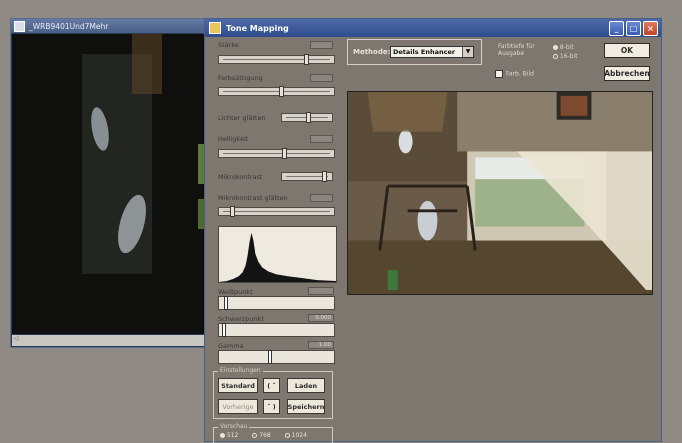 The image size is (682, 443). What do you see at coordinates (516, 50) in the screenshot?
I see `bit-depth-label: Farbtiefe für Ausgabe` at bounding box center [516, 50].